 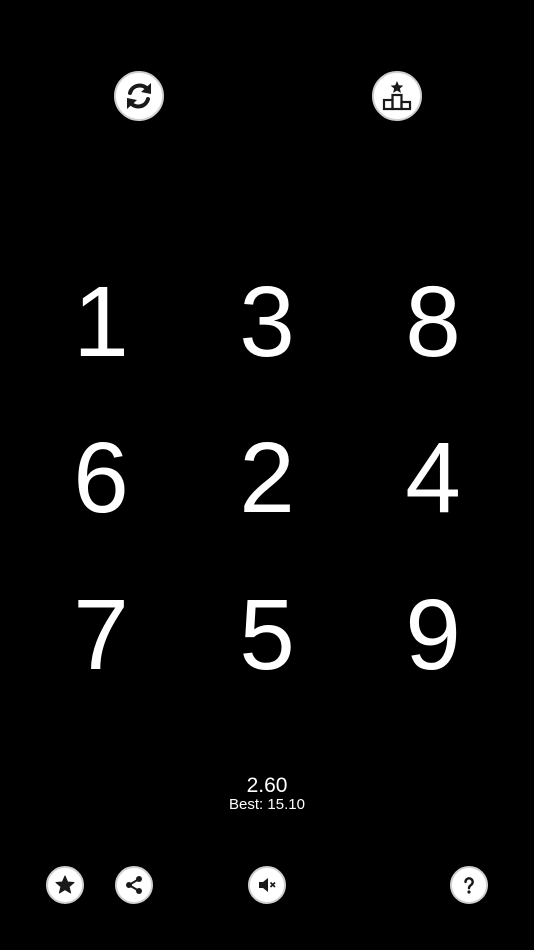 I want to click on number-tile: 5, so click(x=267, y=635).